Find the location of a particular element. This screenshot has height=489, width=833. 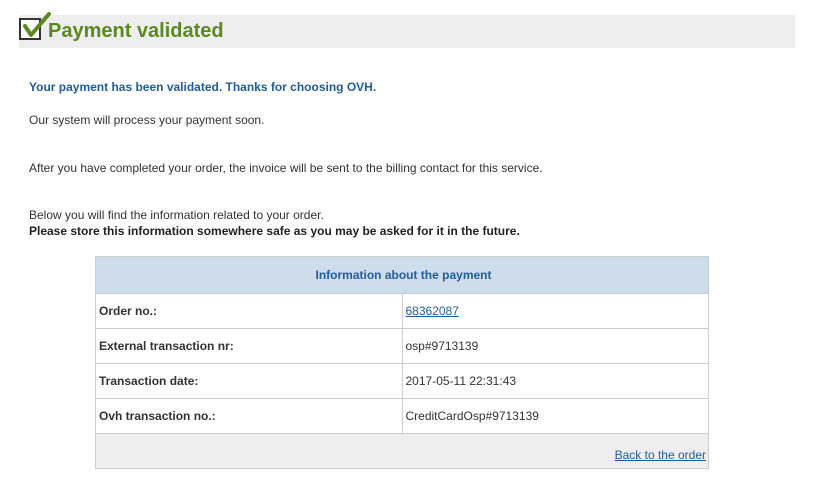

table-row: Transaction date: 2017-05-11 22:31:43 is located at coordinates (402, 381).